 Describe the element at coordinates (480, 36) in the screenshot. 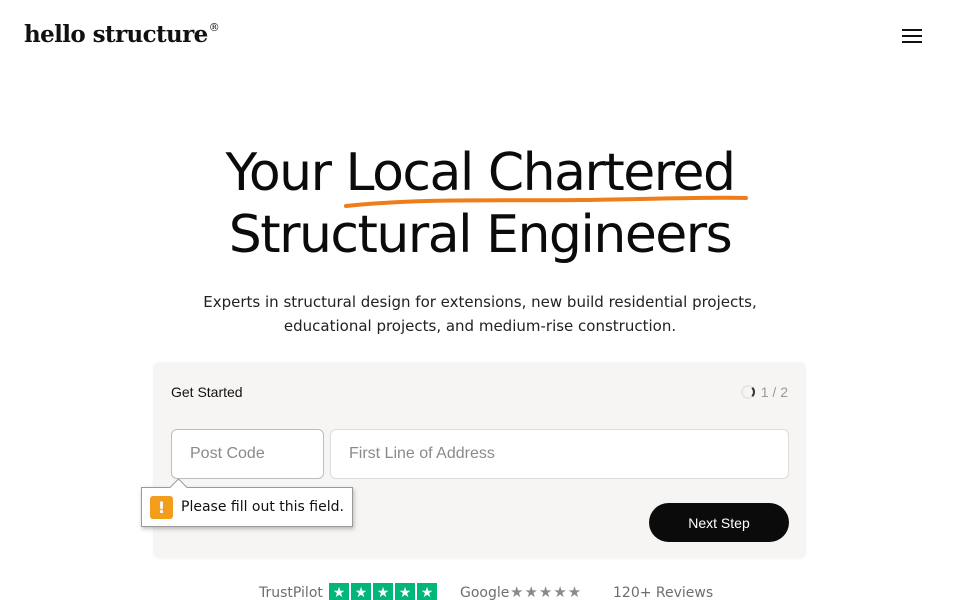

I see `site-header: hello structure®` at that location.